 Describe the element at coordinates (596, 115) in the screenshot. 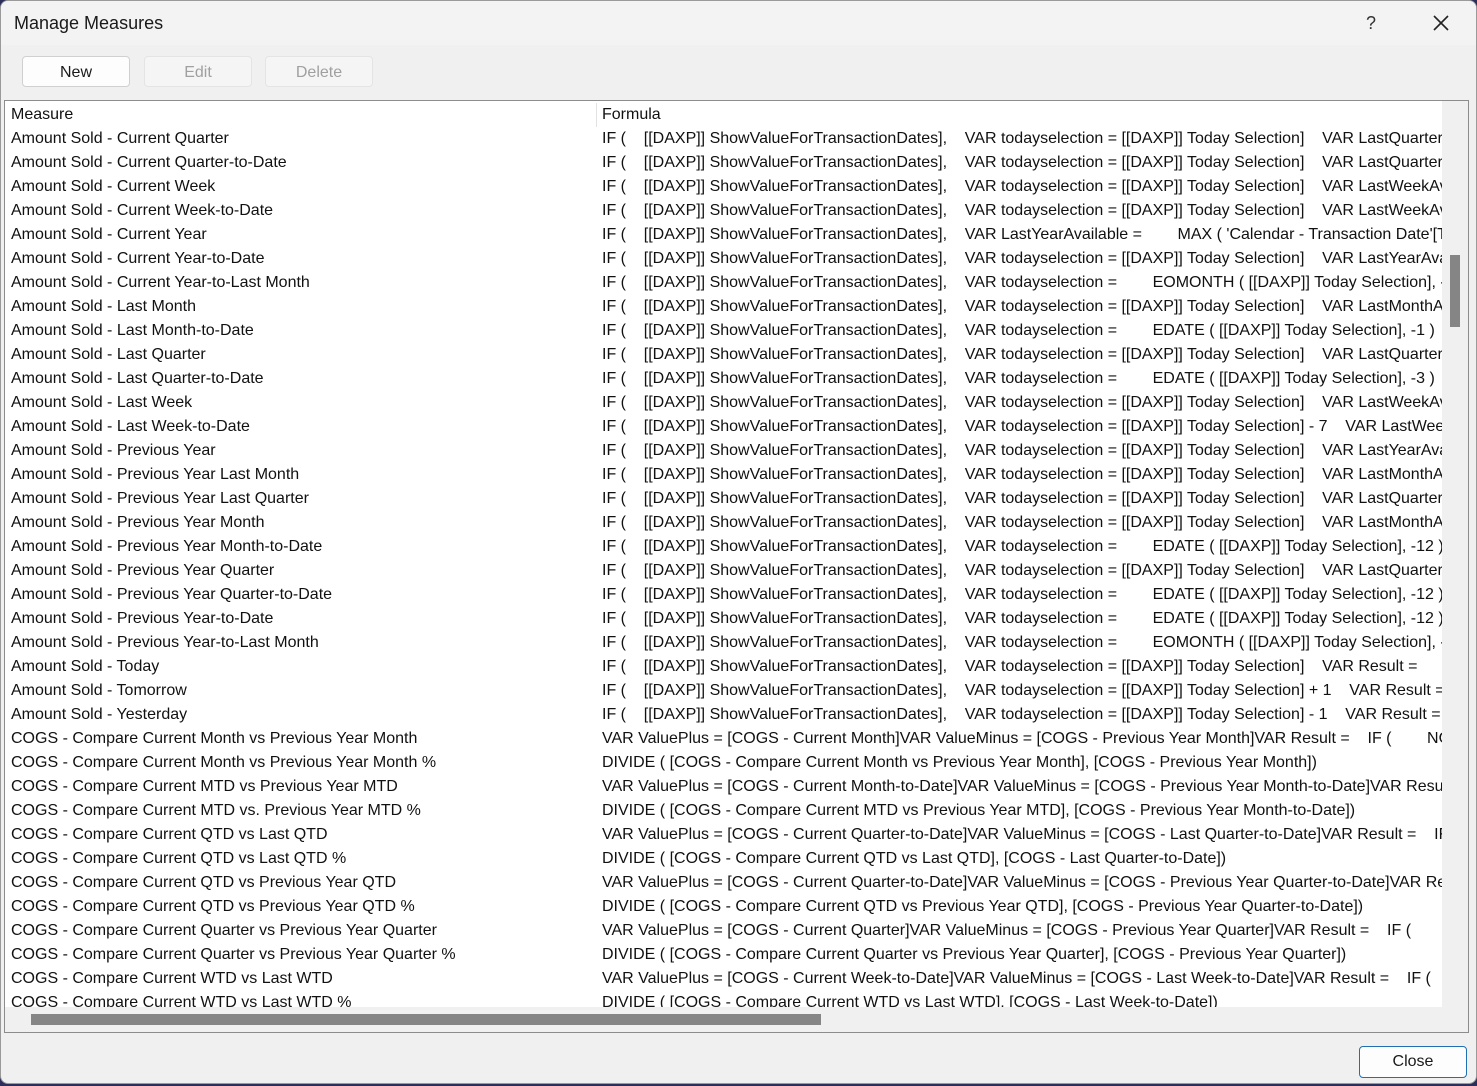

I see `column-divider` at that location.